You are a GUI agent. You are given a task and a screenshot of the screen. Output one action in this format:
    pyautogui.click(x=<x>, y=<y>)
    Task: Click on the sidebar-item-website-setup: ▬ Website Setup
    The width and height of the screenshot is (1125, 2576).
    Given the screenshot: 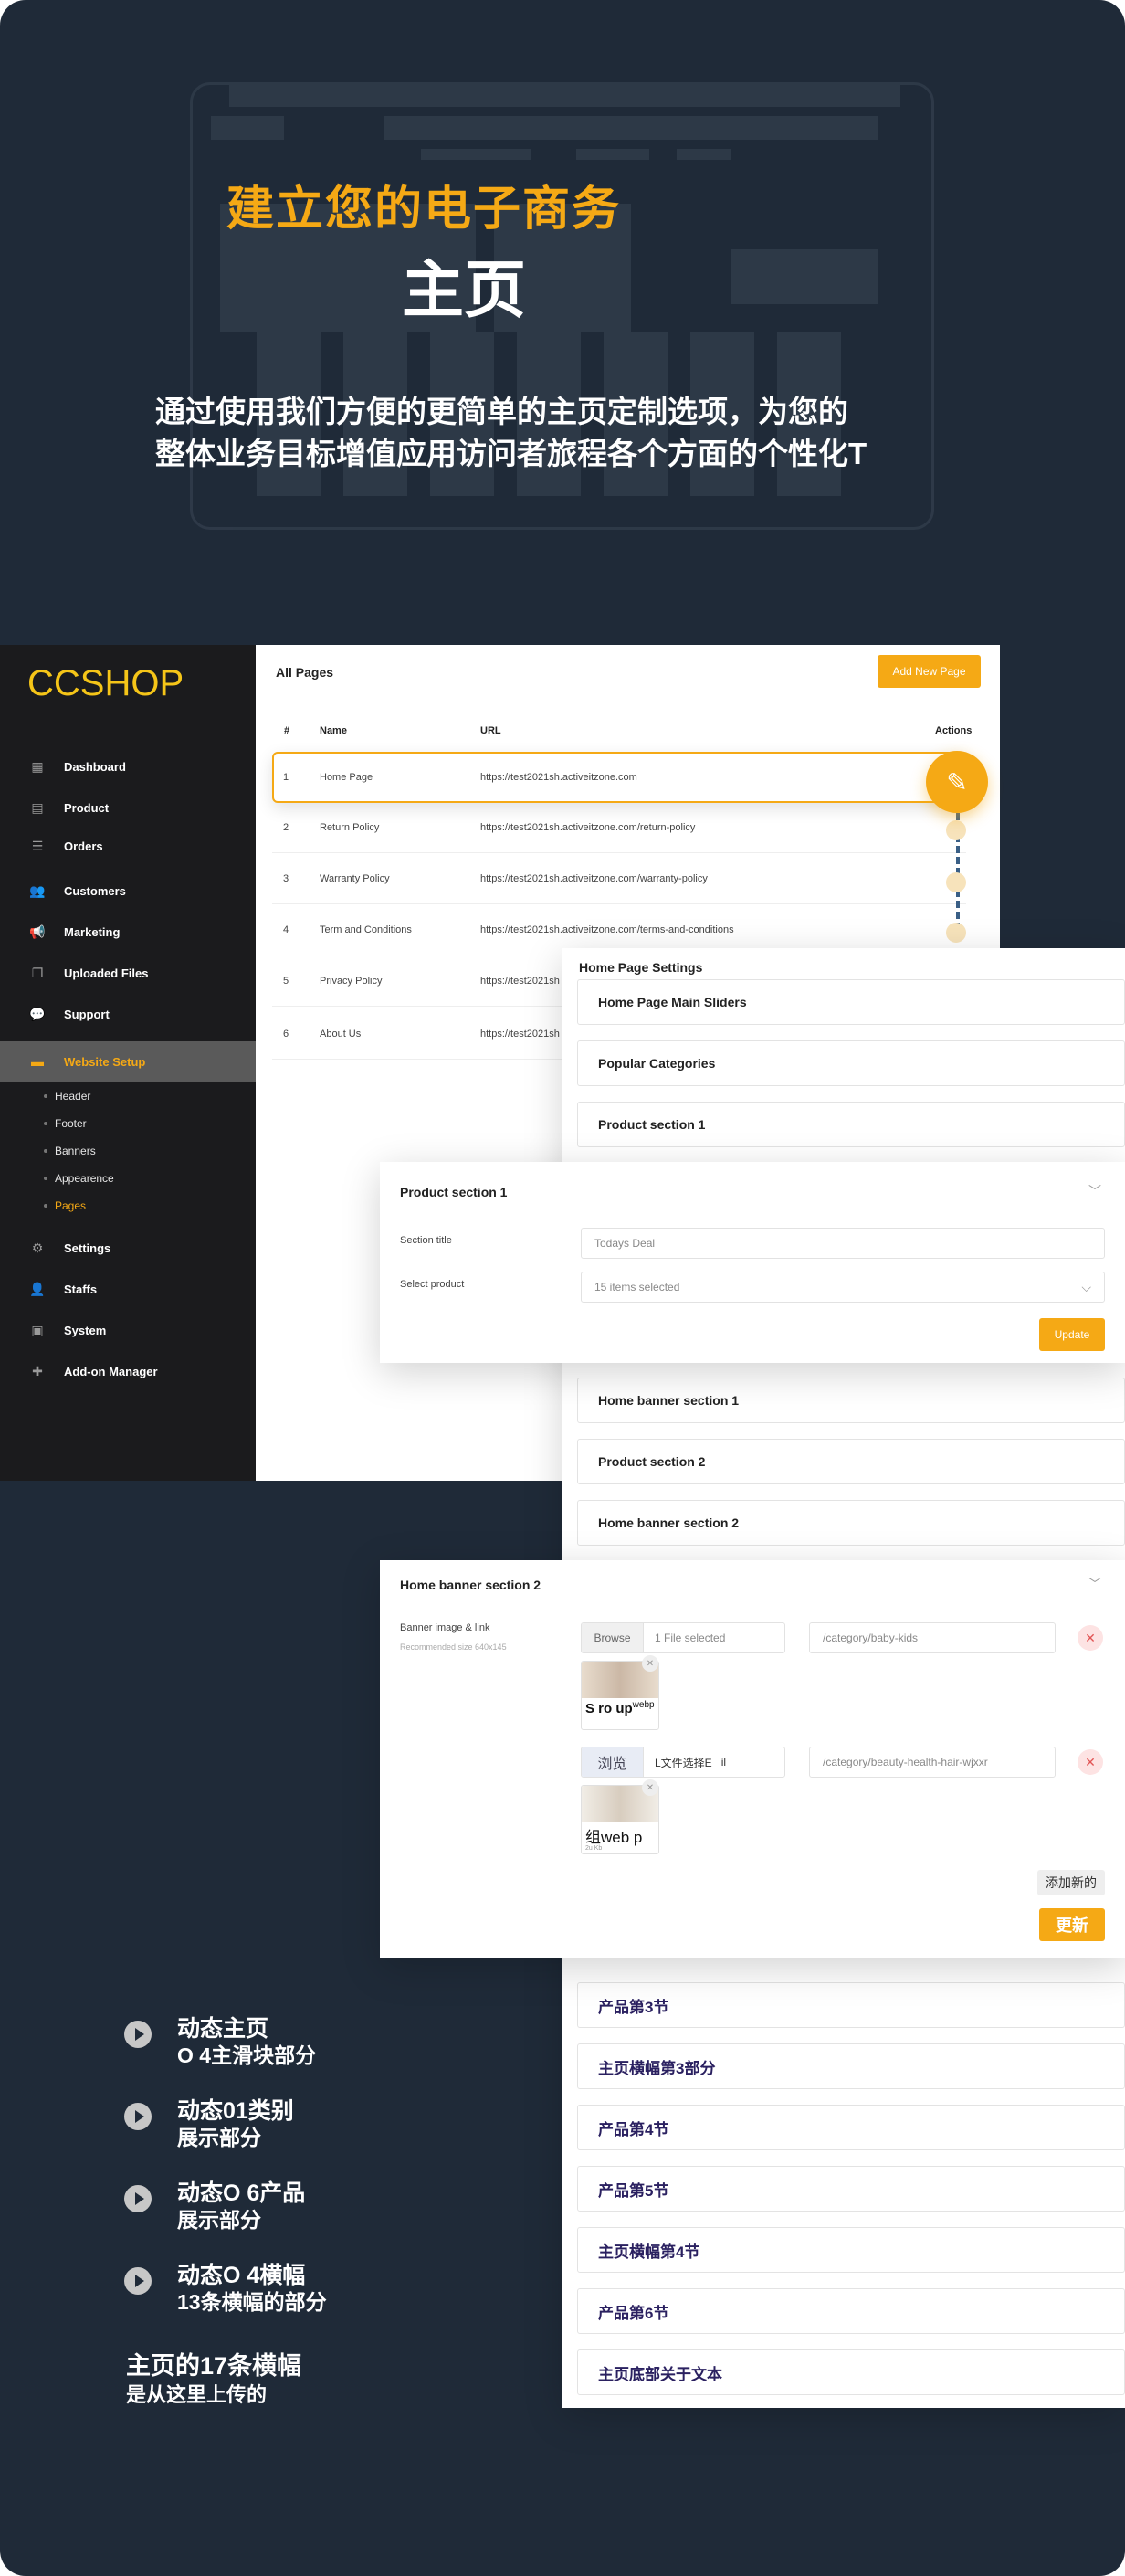 What is the action you would take?
    pyautogui.click(x=128, y=1061)
    